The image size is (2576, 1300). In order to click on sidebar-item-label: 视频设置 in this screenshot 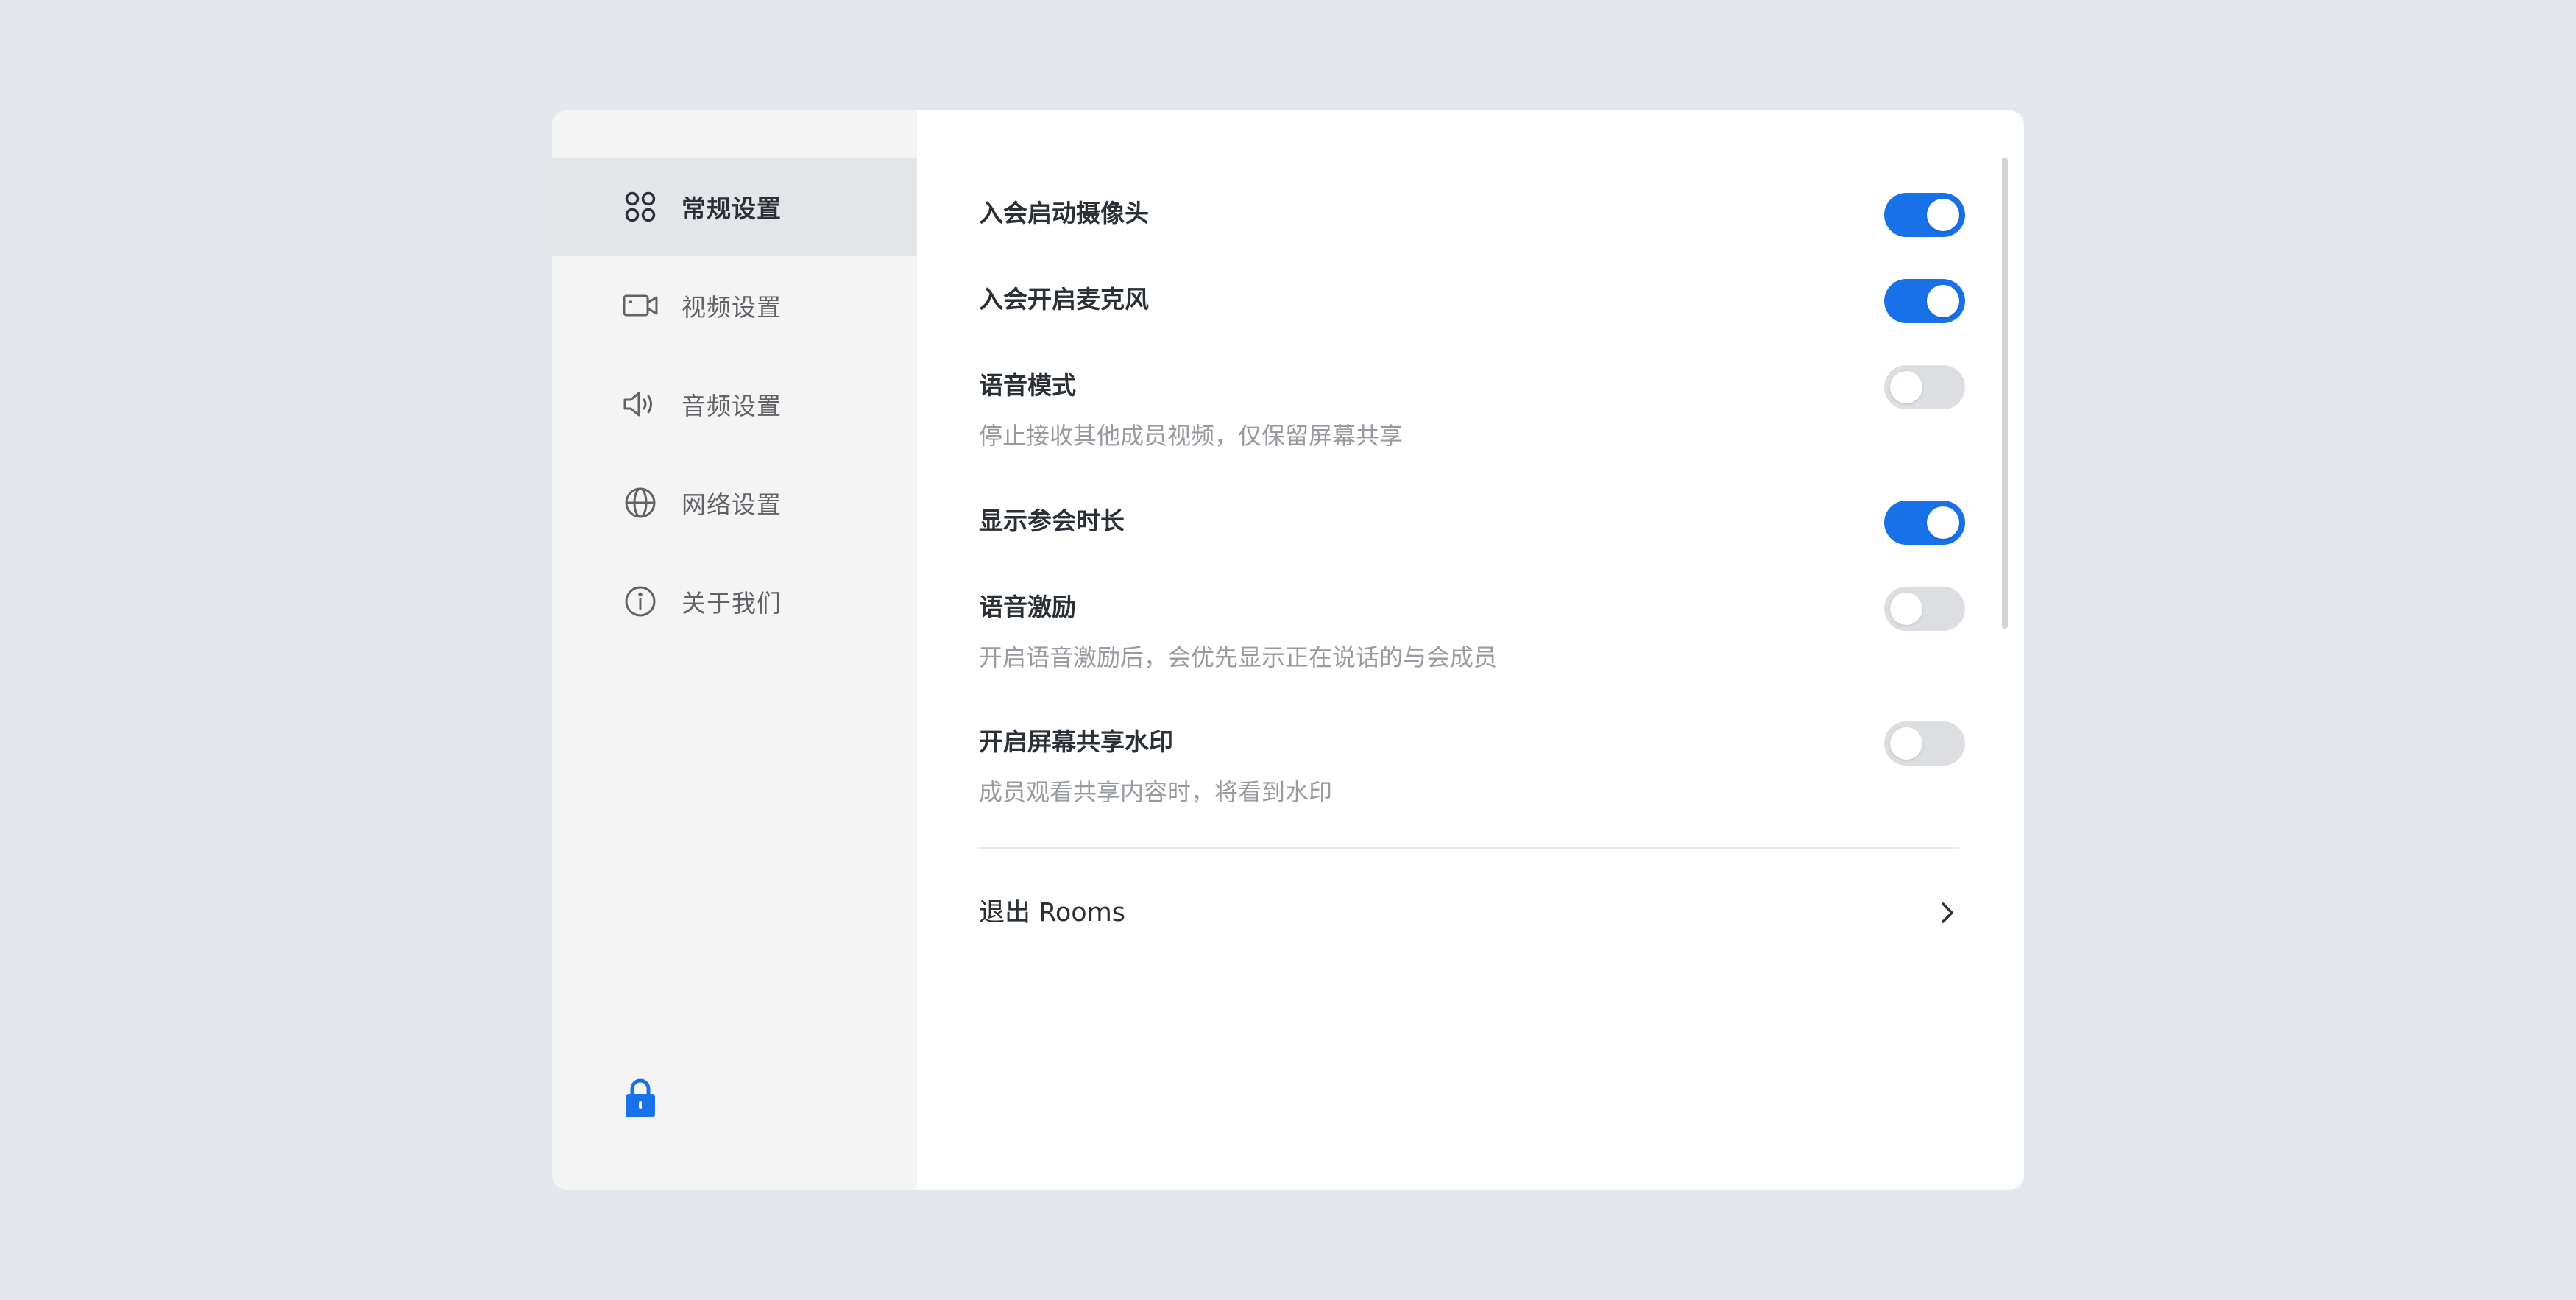, I will do `click(732, 307)`.